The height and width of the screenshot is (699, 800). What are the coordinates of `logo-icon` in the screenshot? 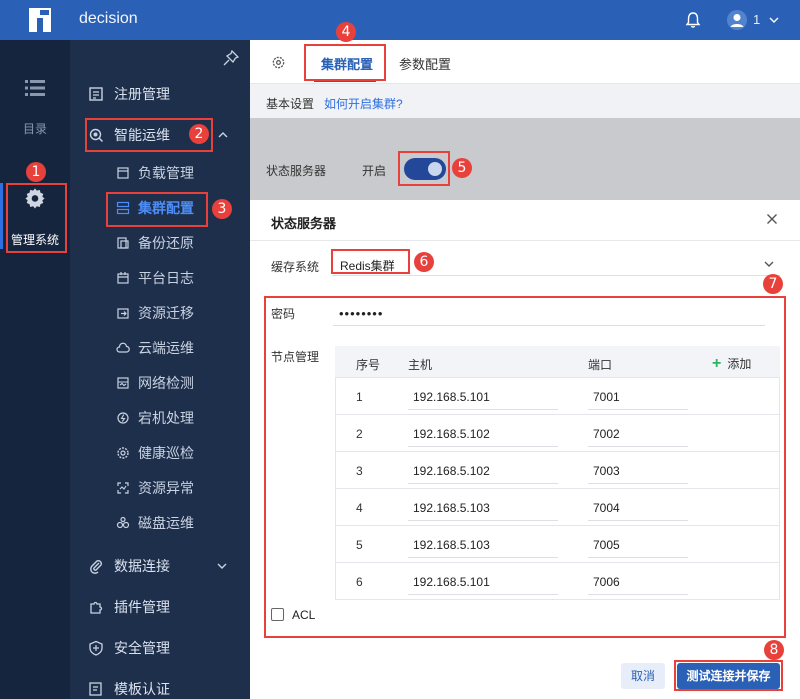 It's located at (40, 20).